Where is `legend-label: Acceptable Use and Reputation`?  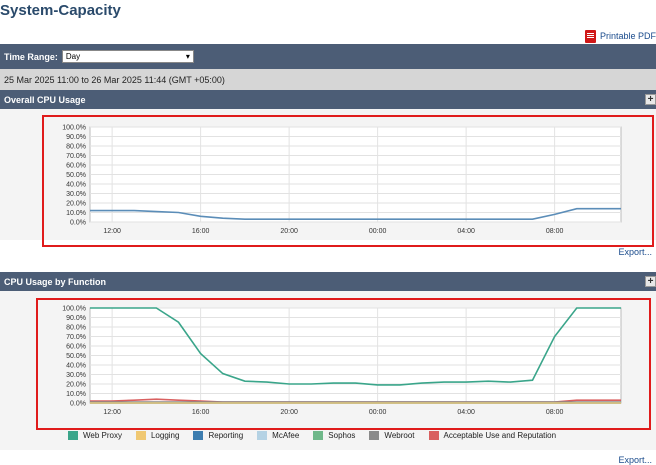
legend-label: Acceptable Use and Reputation is located at coordinates (500, 435).